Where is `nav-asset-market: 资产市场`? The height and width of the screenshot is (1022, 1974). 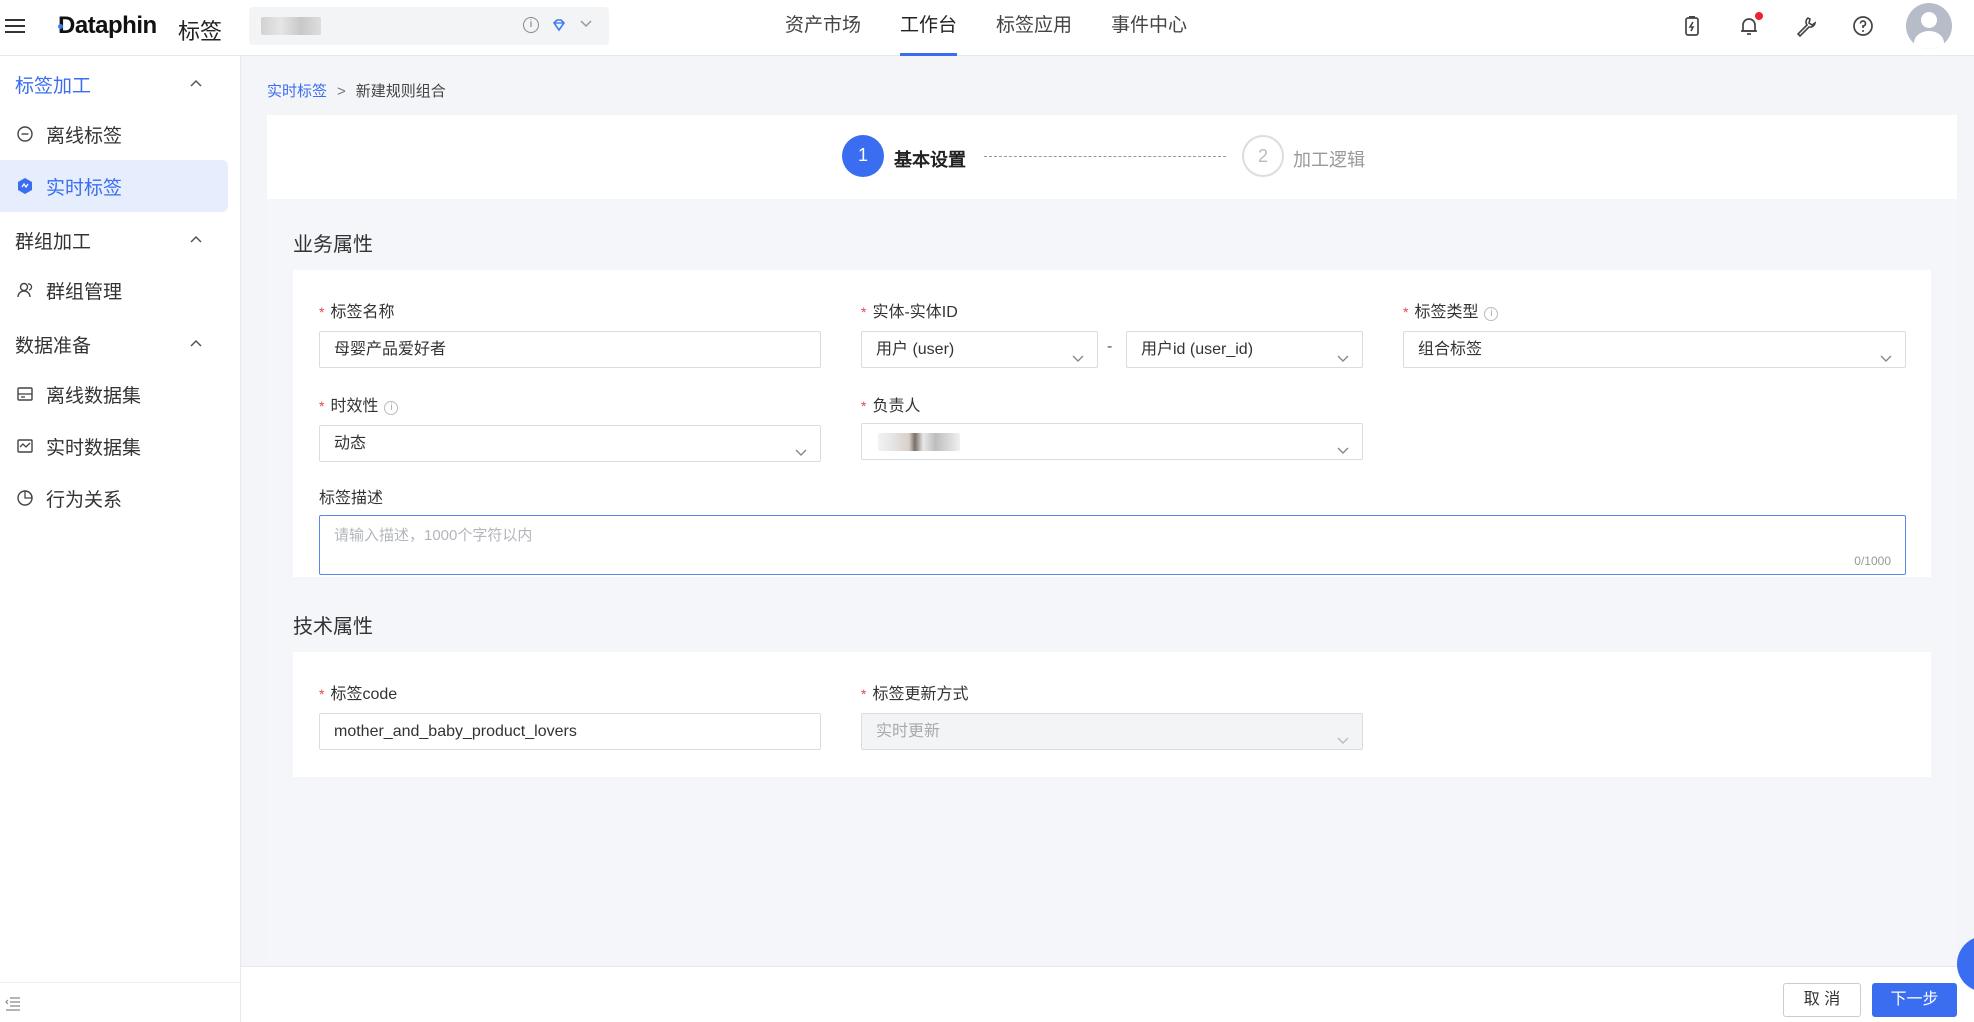 nav-asset-market: 资产市场 is located at coordinates (823, 28).